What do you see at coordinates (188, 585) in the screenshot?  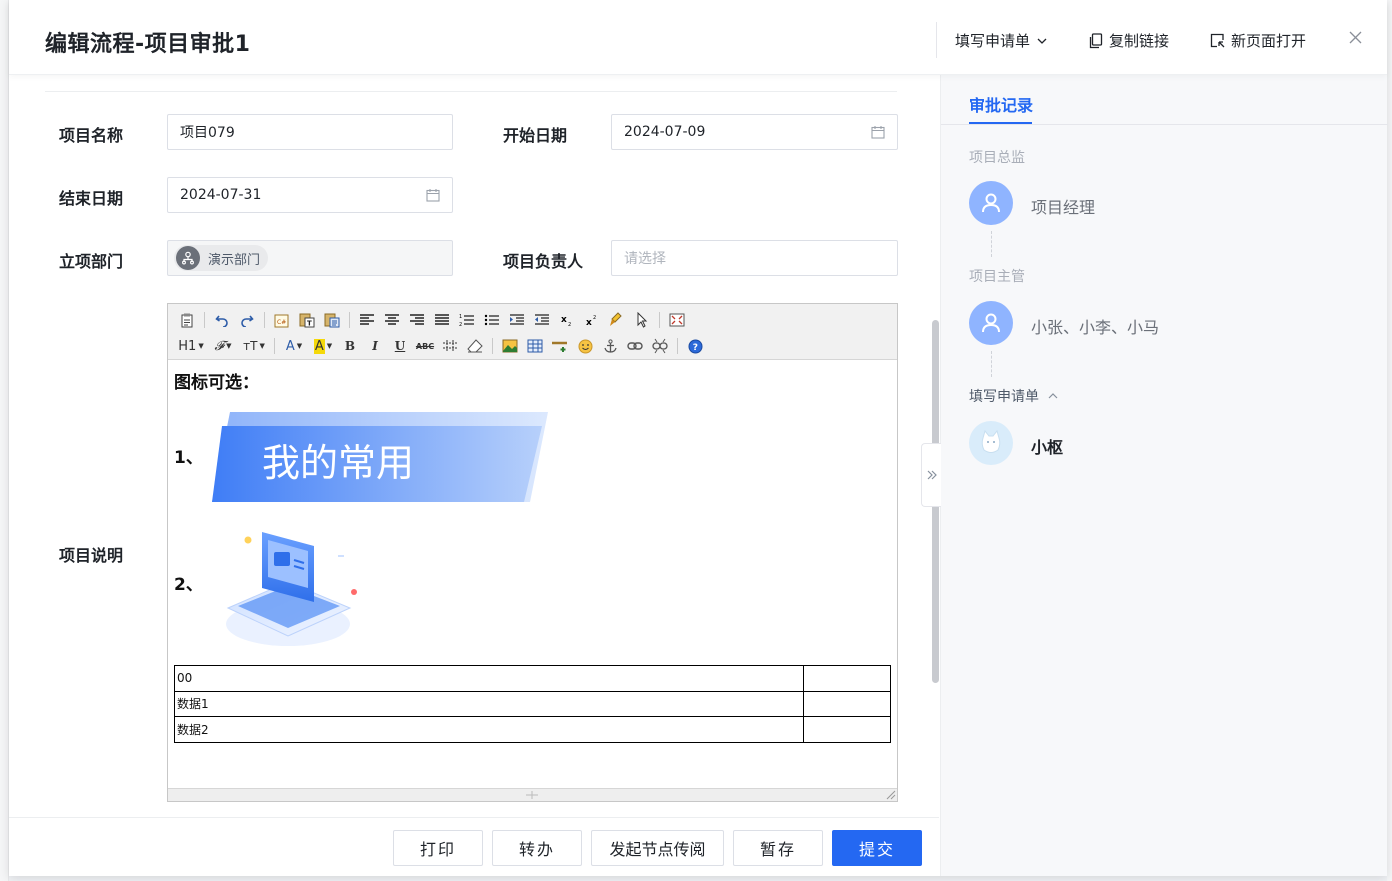 I see `content-item-2-number: 2、` at bounding box center [188, 585].